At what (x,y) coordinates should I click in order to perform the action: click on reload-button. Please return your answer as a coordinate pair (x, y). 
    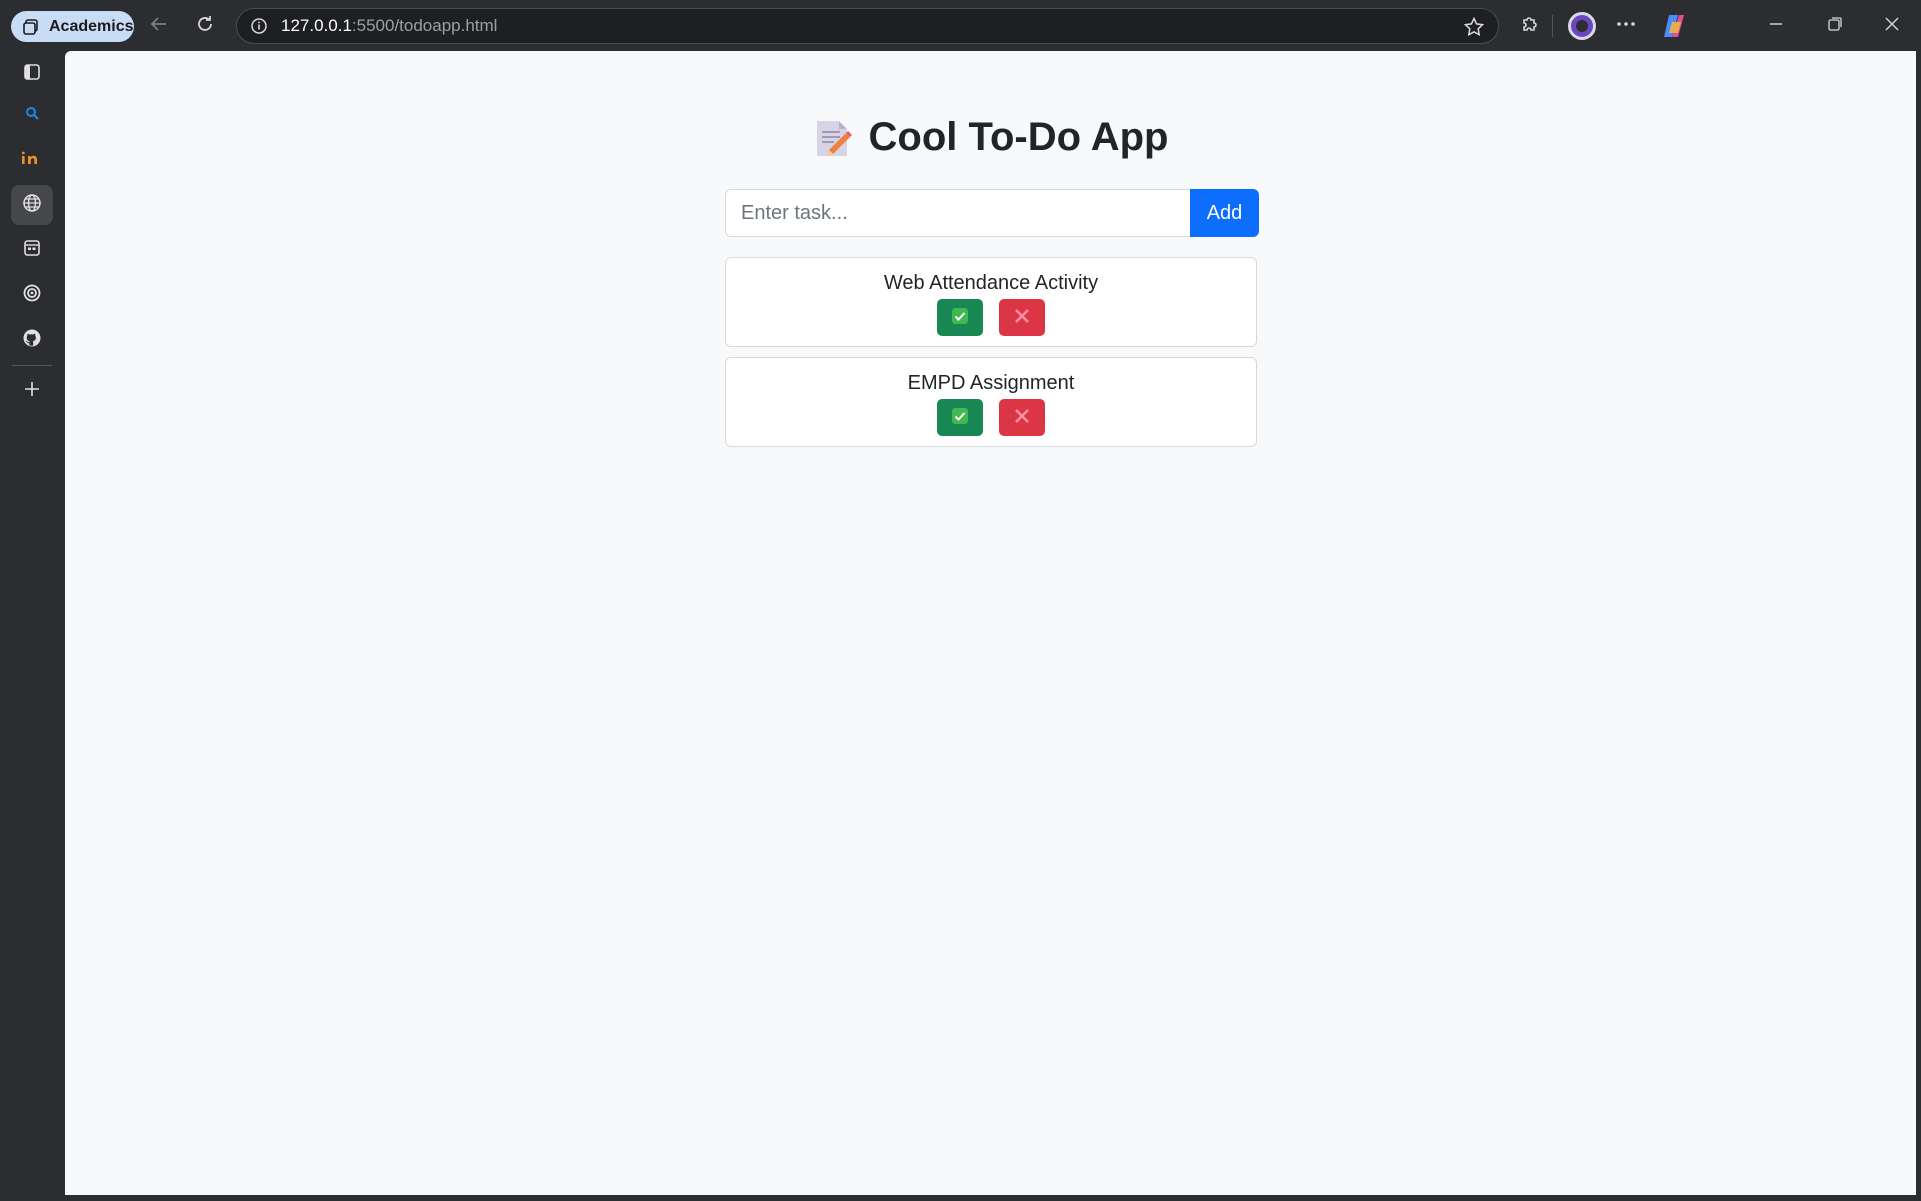
    Looking at the image, I should click on (205, 26).